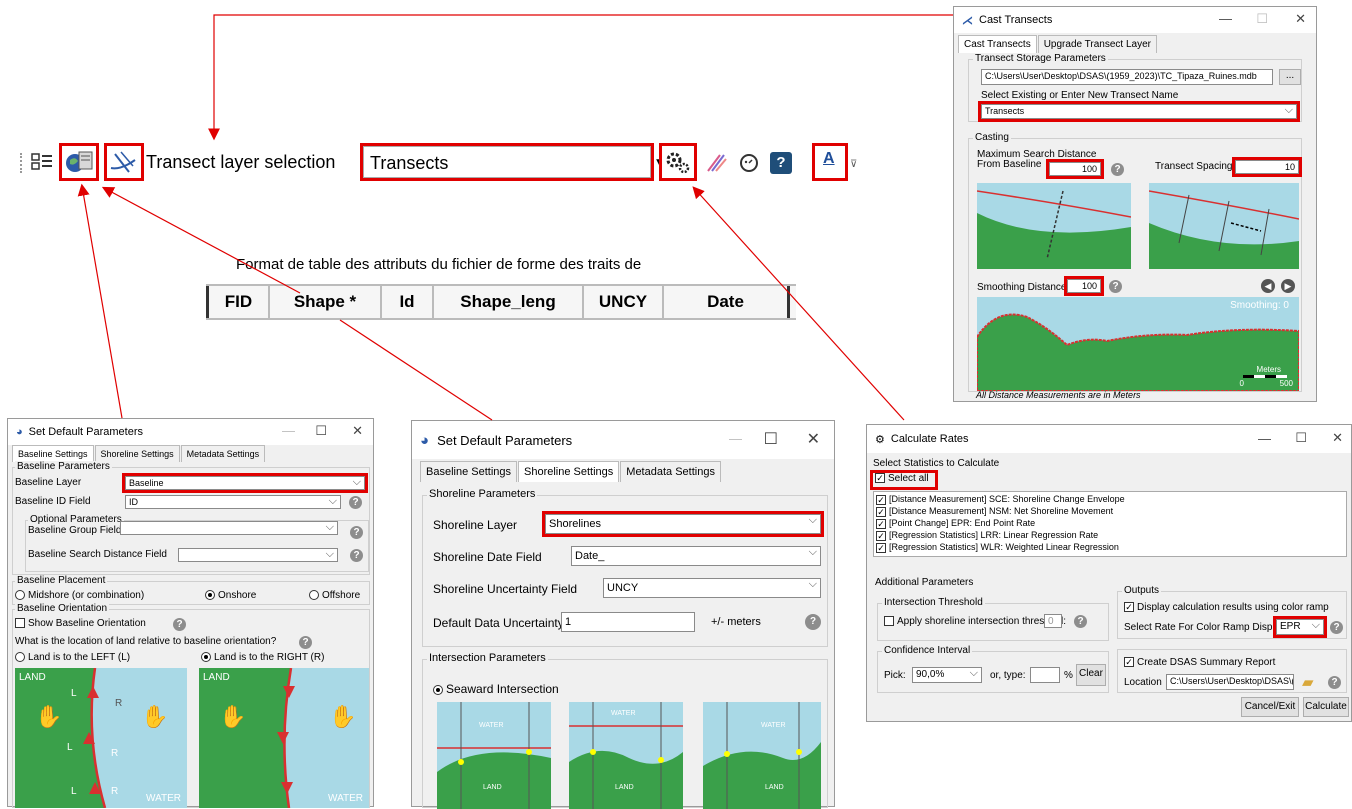 The image size is (1352, 809). I want to click on stat-epr-checkbox: ✓ [Point Change] EPR: End Point Rate, so click(1110, 523).